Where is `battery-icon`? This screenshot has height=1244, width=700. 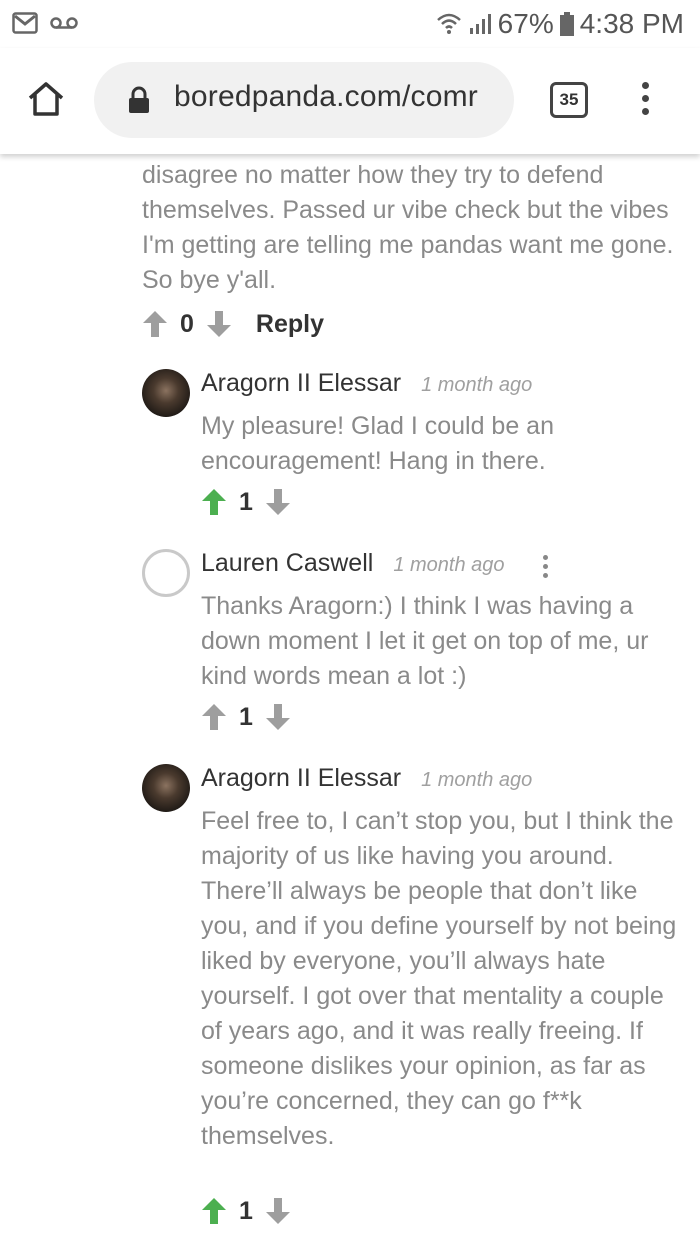
battery-icon is located at coordinates (566, 24).